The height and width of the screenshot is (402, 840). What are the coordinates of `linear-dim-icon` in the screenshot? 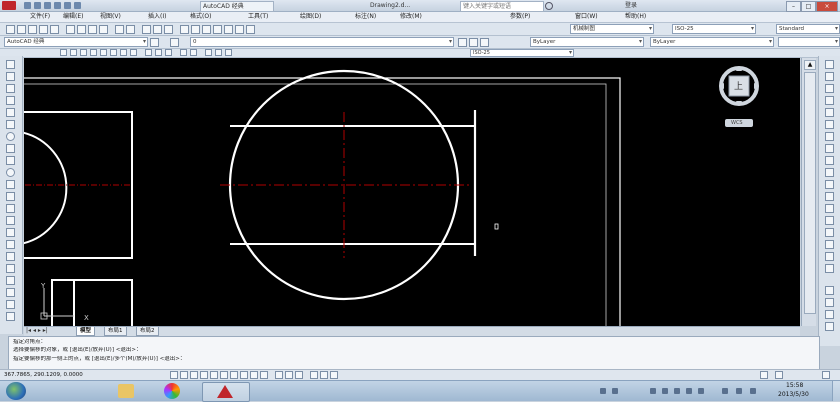 It's located at (63, 52).